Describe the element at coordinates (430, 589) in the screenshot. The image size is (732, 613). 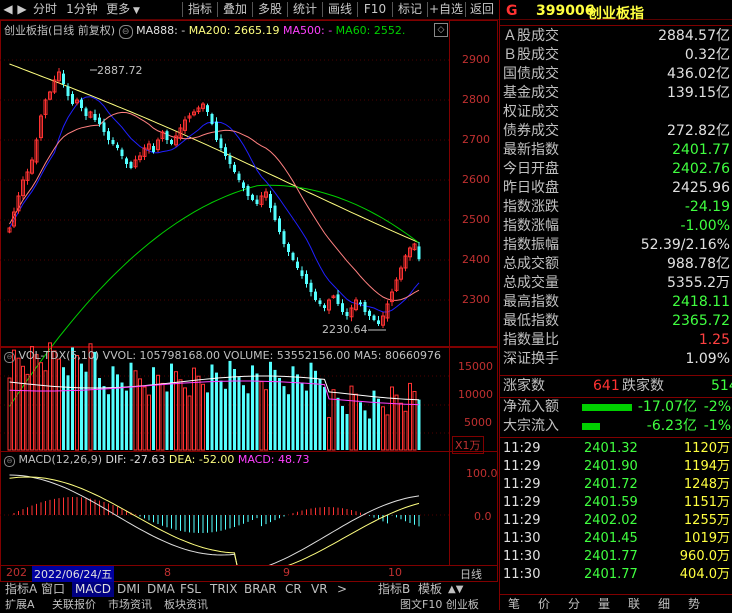
I see `tab-template: 模板` at that location.